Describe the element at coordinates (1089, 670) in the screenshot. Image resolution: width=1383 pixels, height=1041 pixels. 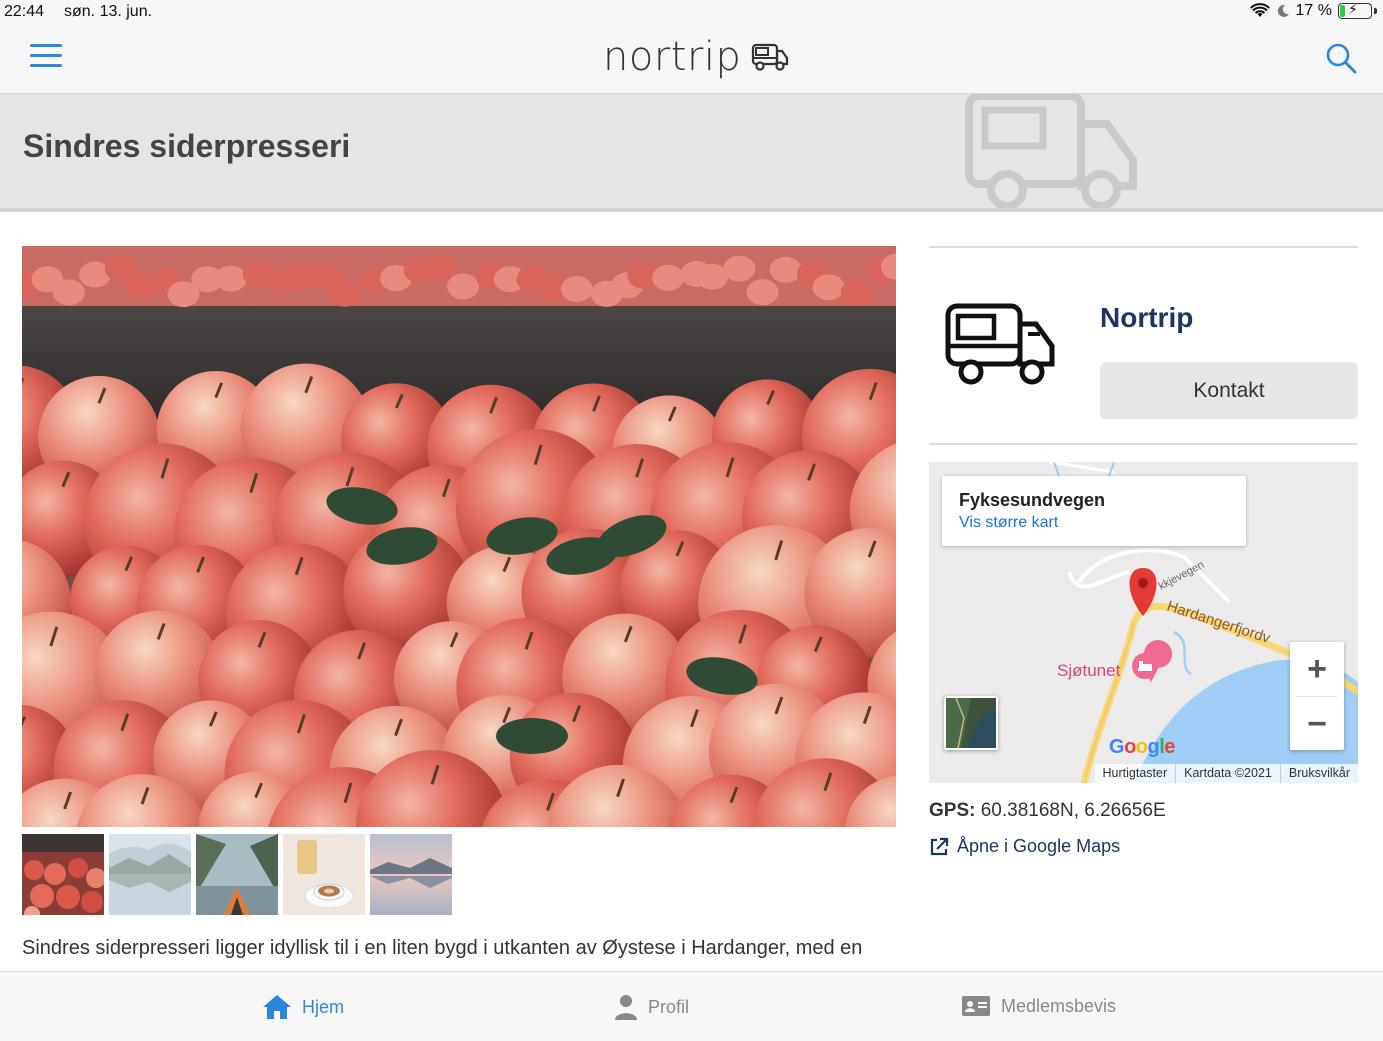
I see `map-label-poi: Sjøtunet` at that location.